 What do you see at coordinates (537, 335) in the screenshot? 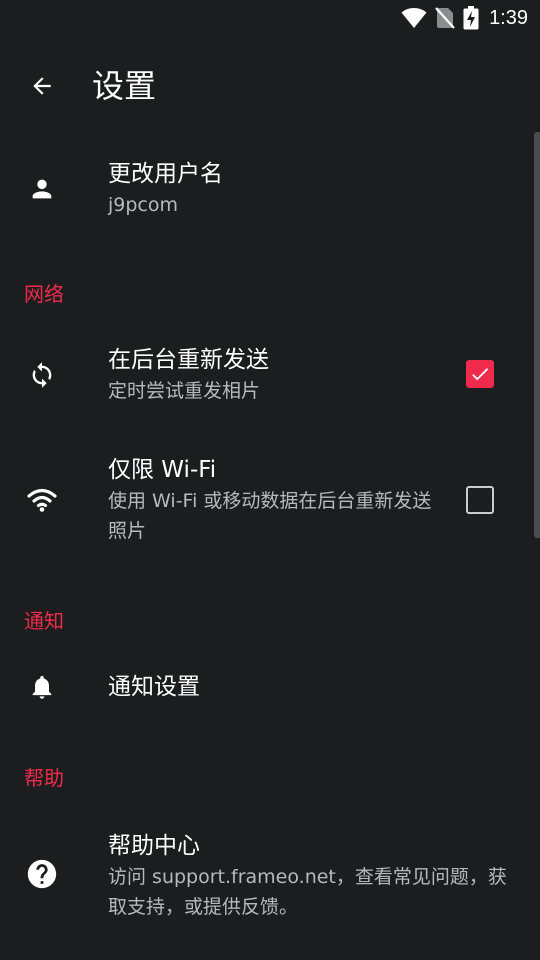
I see `scrollbar` at bounding box center [537, 335].